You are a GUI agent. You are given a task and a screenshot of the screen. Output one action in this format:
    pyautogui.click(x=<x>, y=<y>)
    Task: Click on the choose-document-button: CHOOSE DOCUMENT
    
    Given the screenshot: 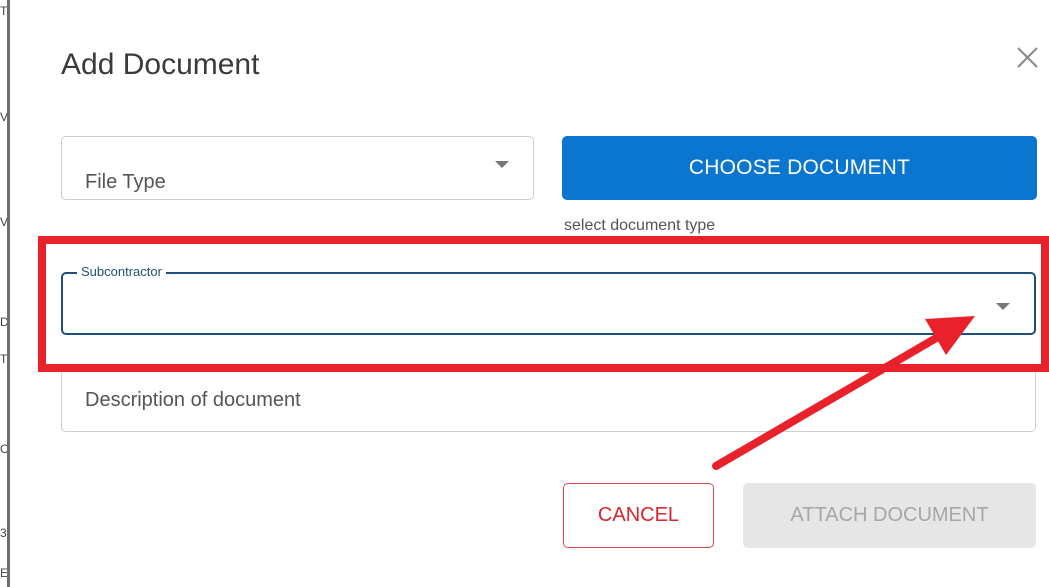 What is the action you would take?
    pyautogui.click(x=799, y=168)
    